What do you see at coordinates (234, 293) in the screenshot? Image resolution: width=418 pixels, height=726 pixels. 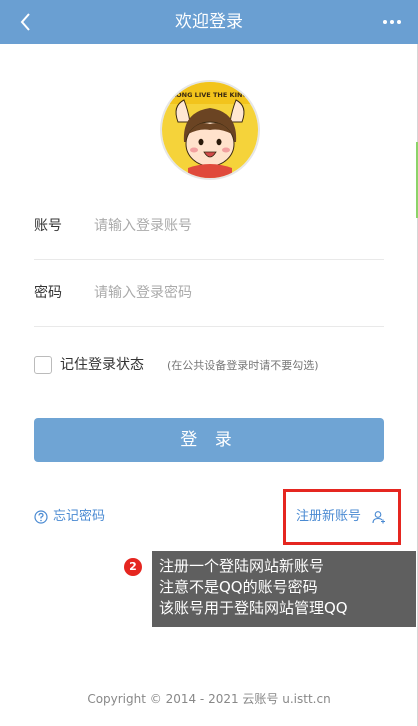 I see `password-input` at bounding box center [234, 293].